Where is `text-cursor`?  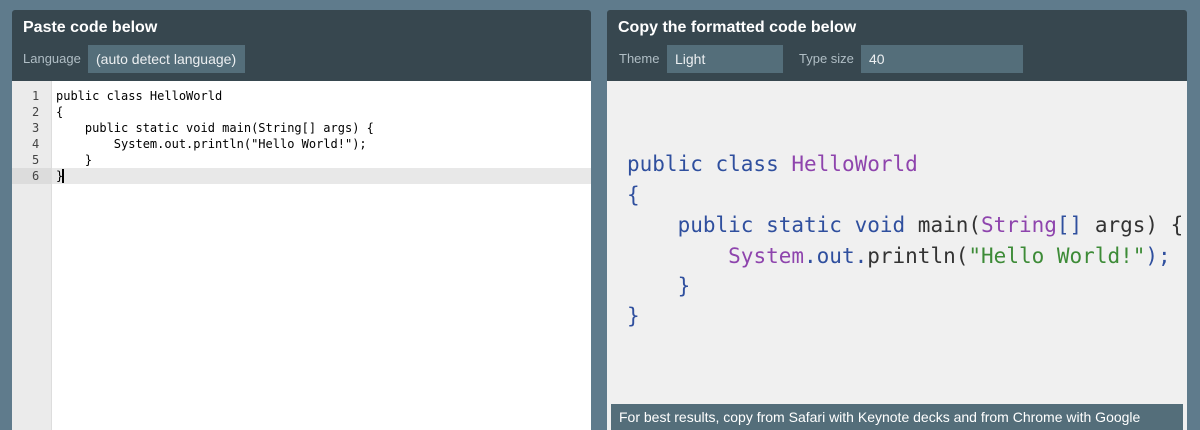
text-cursor is located at coordinates (63, 176).